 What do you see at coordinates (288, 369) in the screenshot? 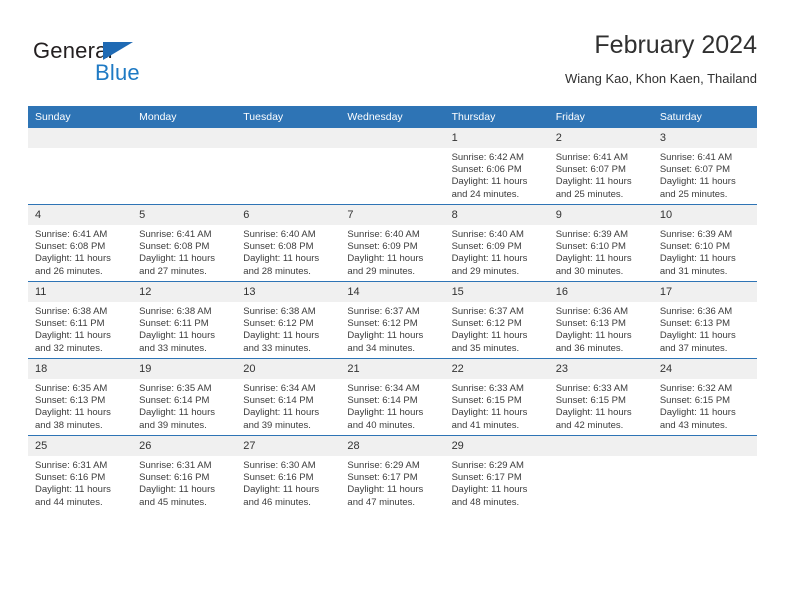
I see `day-number: 20` at bounding box center [288, 369].